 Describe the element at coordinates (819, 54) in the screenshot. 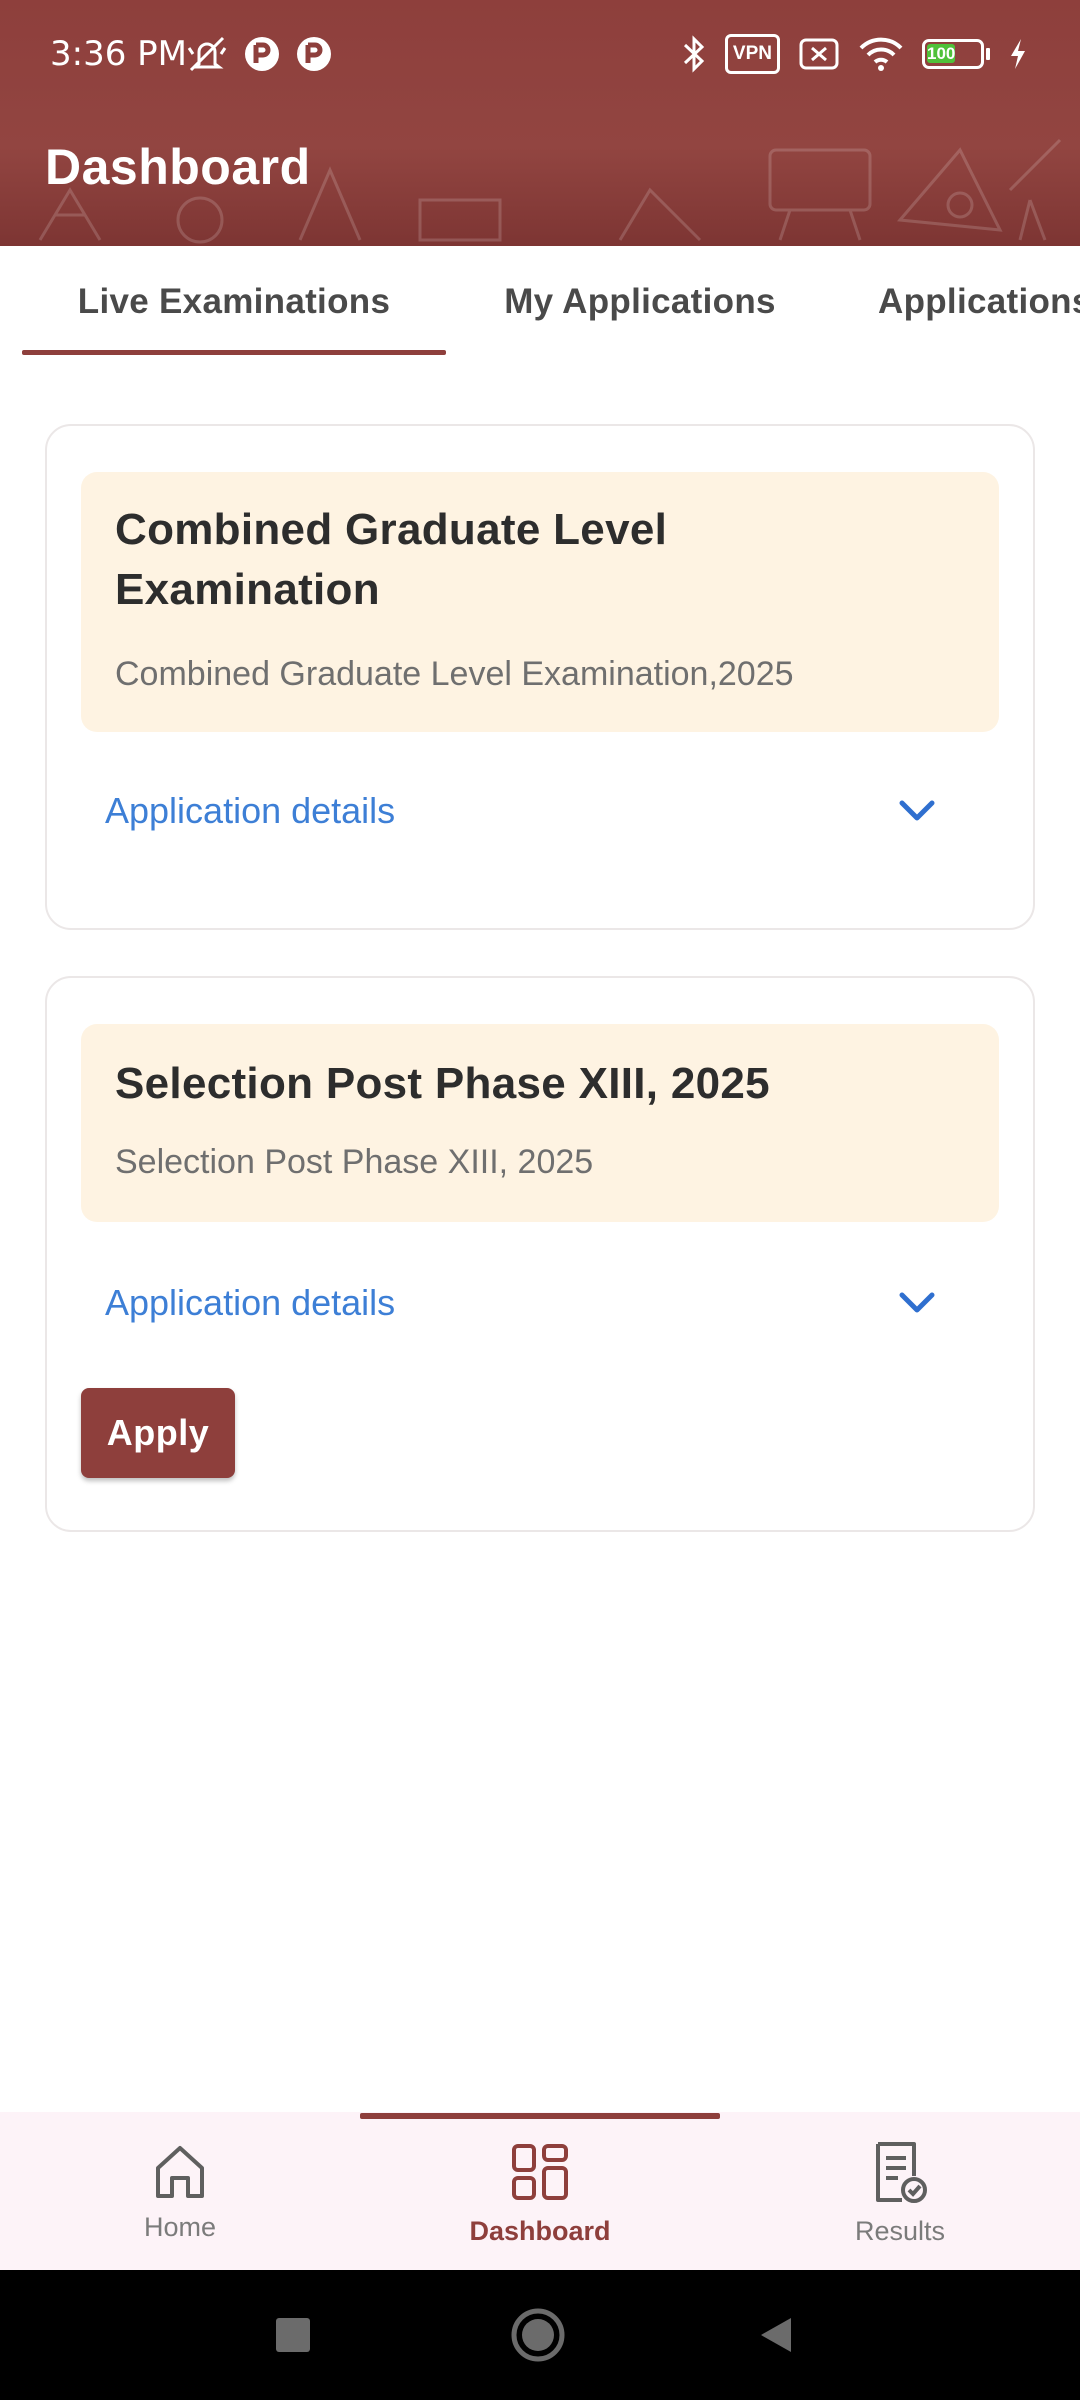

I see `sim-error-icon` at that location.